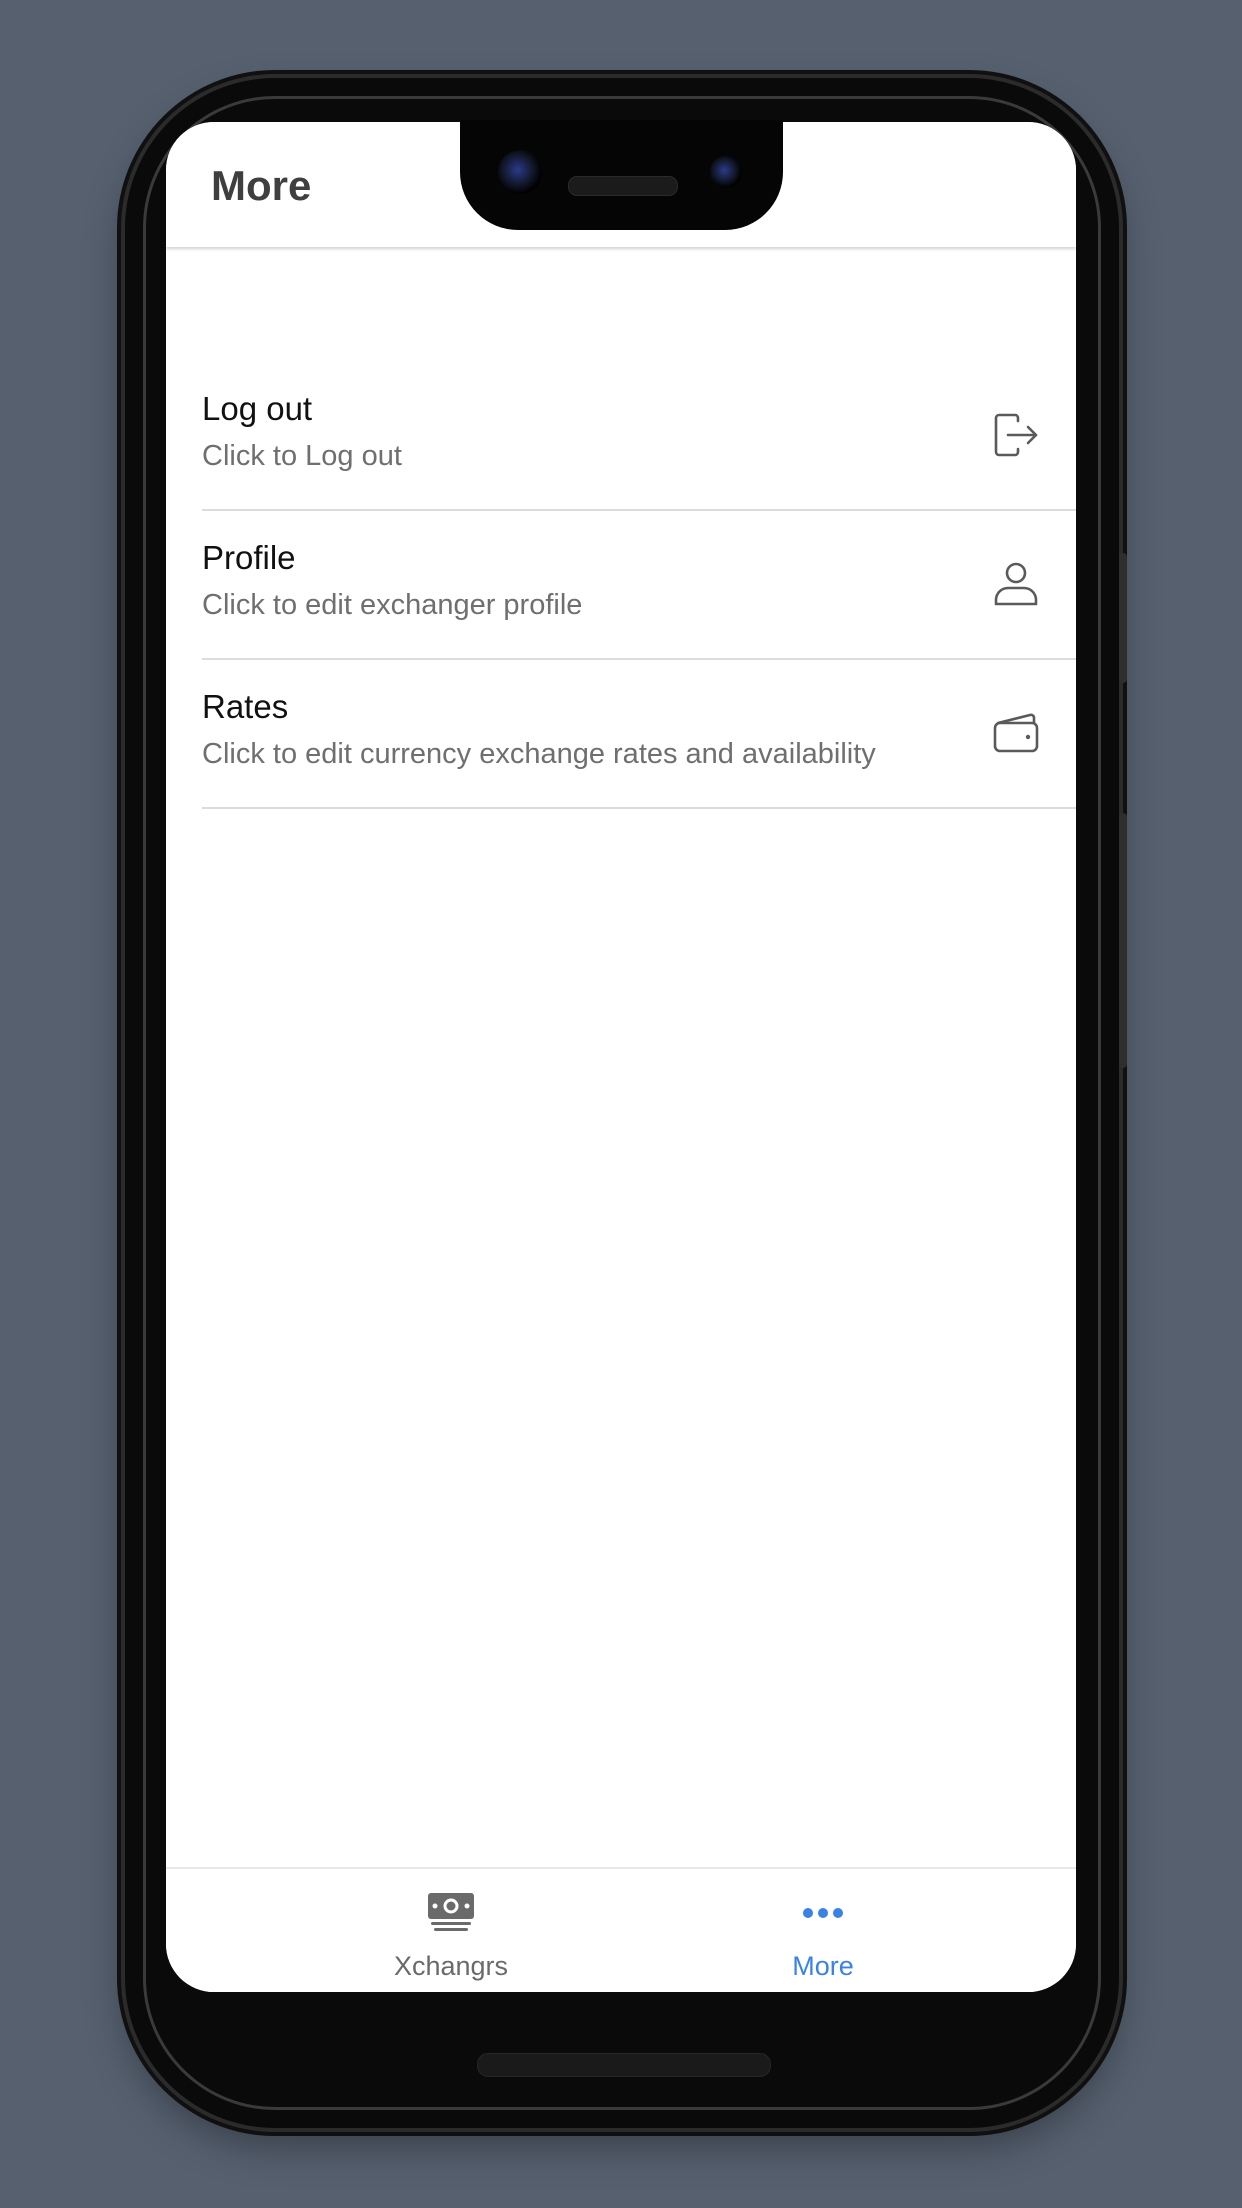 This screenshot has height=2208, width=1242. What do you see at coordinates (1016, 435) in the screenshot?
I see `logout-icon` at bounding box center [1016, 435].